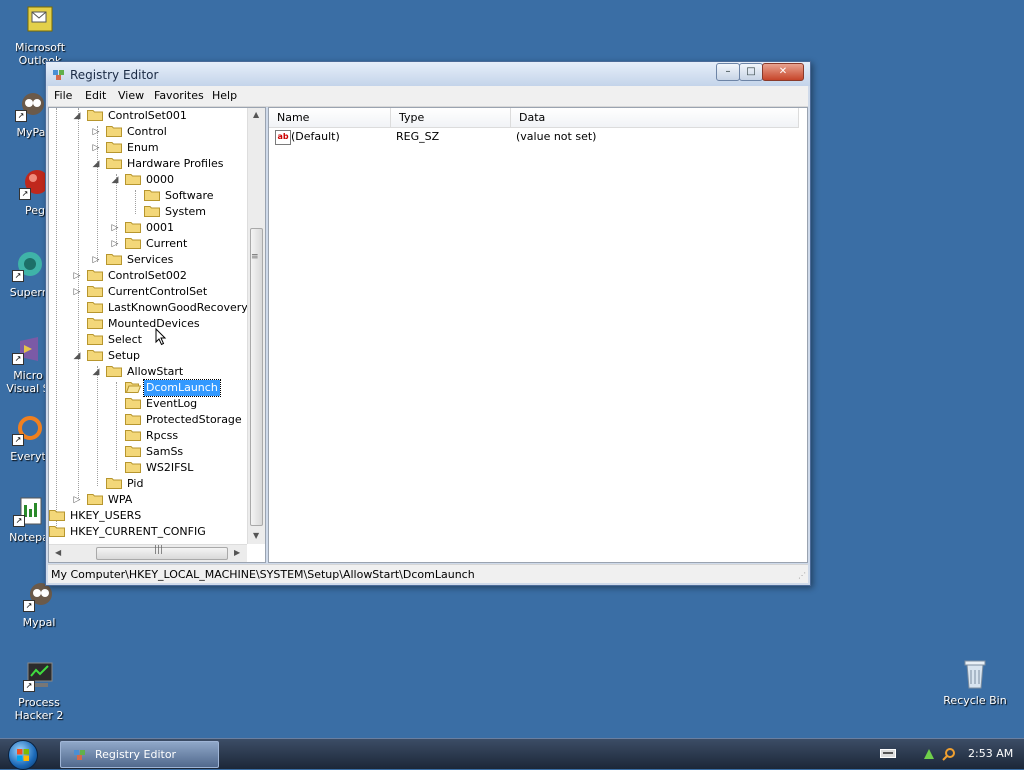 The height and width of the screenshot is (770, 1024). What do you see at coordinates (451, 118) in the screenshot?
I see `column-header-type: Type` at bounding box center [451, 118].